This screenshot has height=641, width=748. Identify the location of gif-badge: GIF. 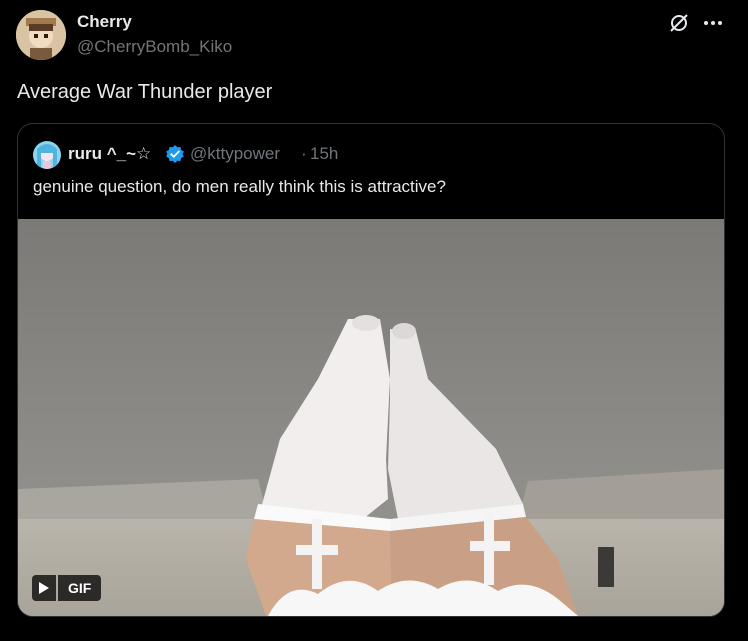
(67, 588).